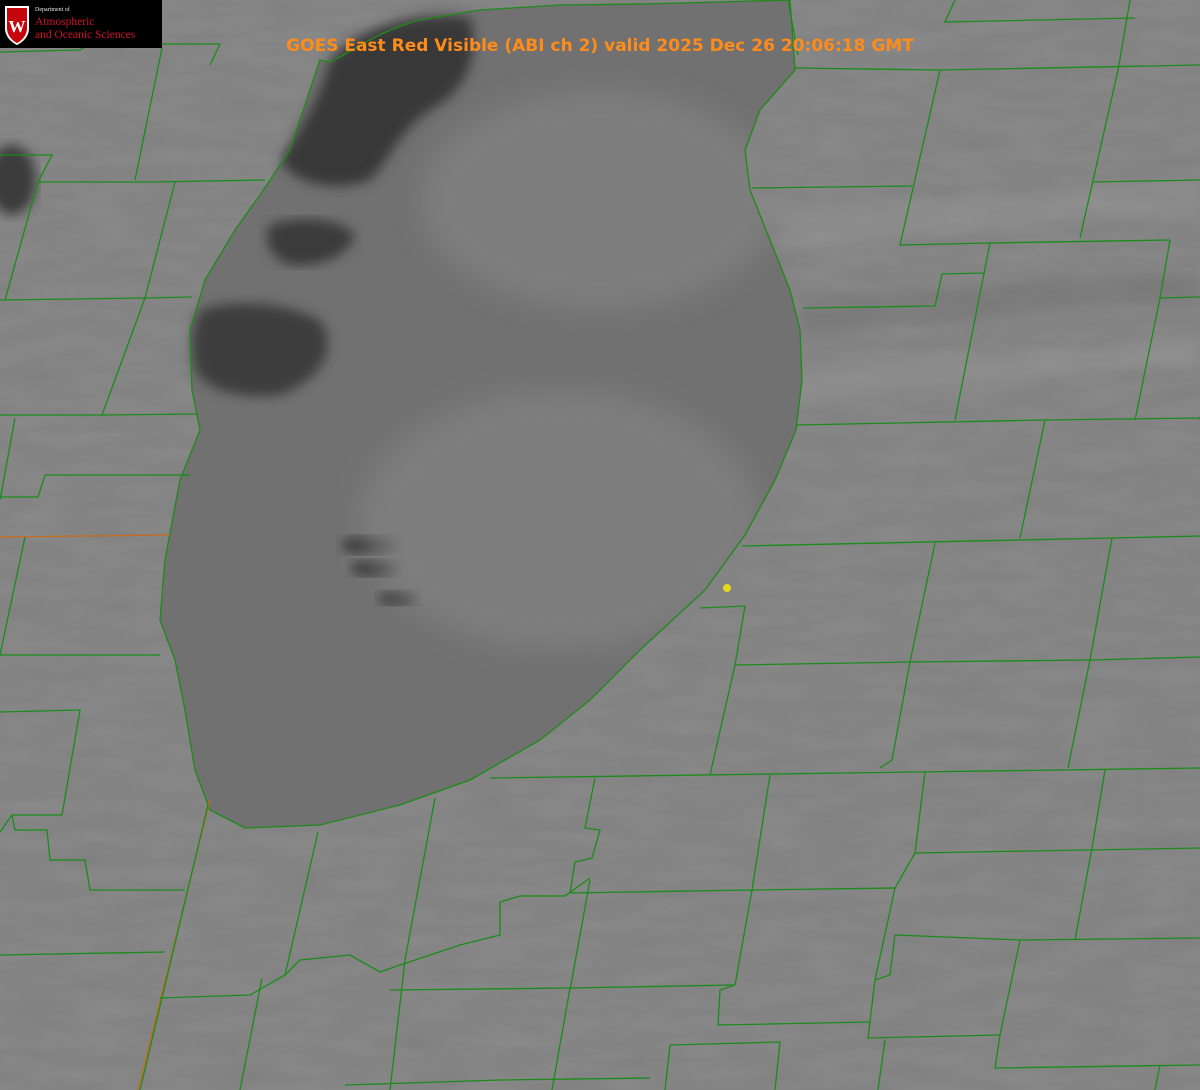 Image resolution: width=1200 pixels, height=1090 pixels. Describe the element at coordinates (52, 10) in the screenshot. I see `department-label: Department of` at that location.